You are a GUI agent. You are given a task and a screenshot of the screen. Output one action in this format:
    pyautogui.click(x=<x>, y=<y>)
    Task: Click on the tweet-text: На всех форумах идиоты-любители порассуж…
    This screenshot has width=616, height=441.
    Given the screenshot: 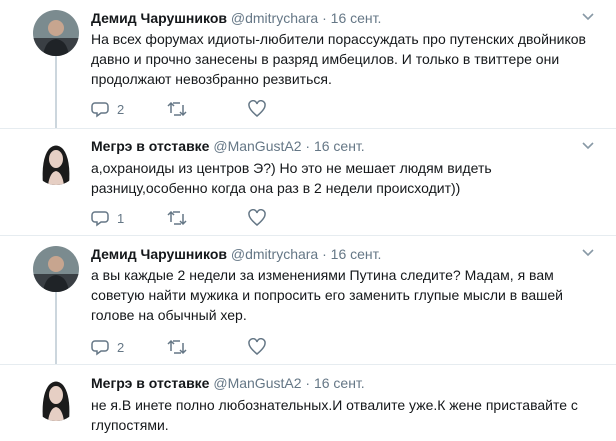 What is the action you would take?
    pyautogui.click(x=338, y=59)
    